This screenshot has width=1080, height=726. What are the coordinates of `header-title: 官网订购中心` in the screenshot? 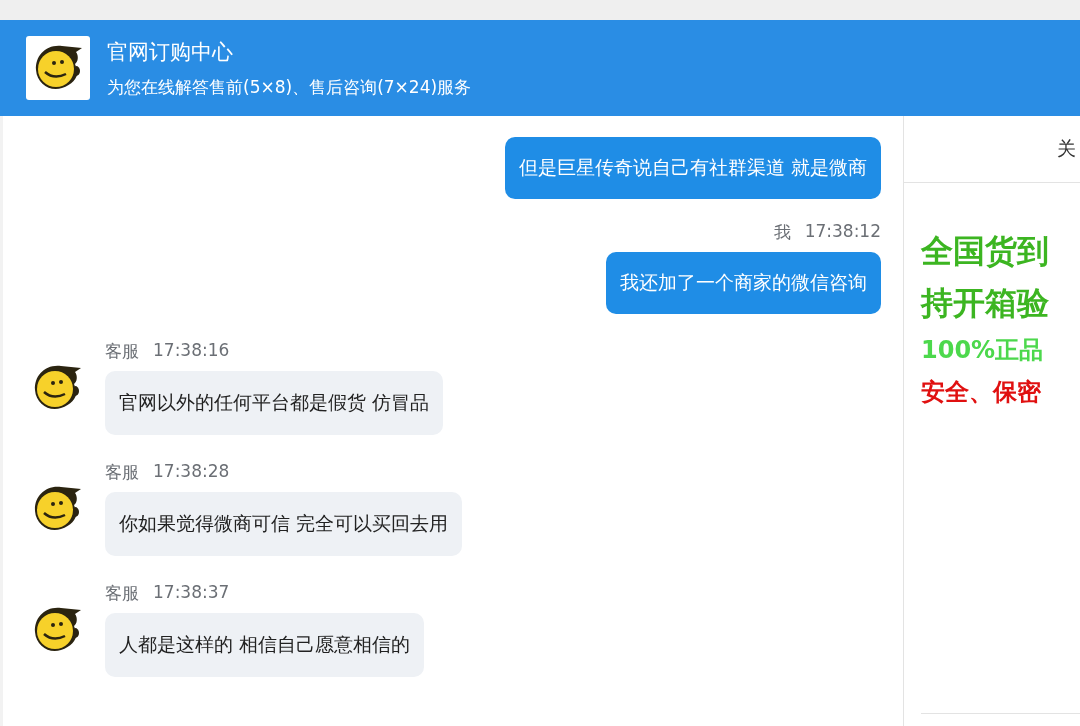 It's located at (170, 52).